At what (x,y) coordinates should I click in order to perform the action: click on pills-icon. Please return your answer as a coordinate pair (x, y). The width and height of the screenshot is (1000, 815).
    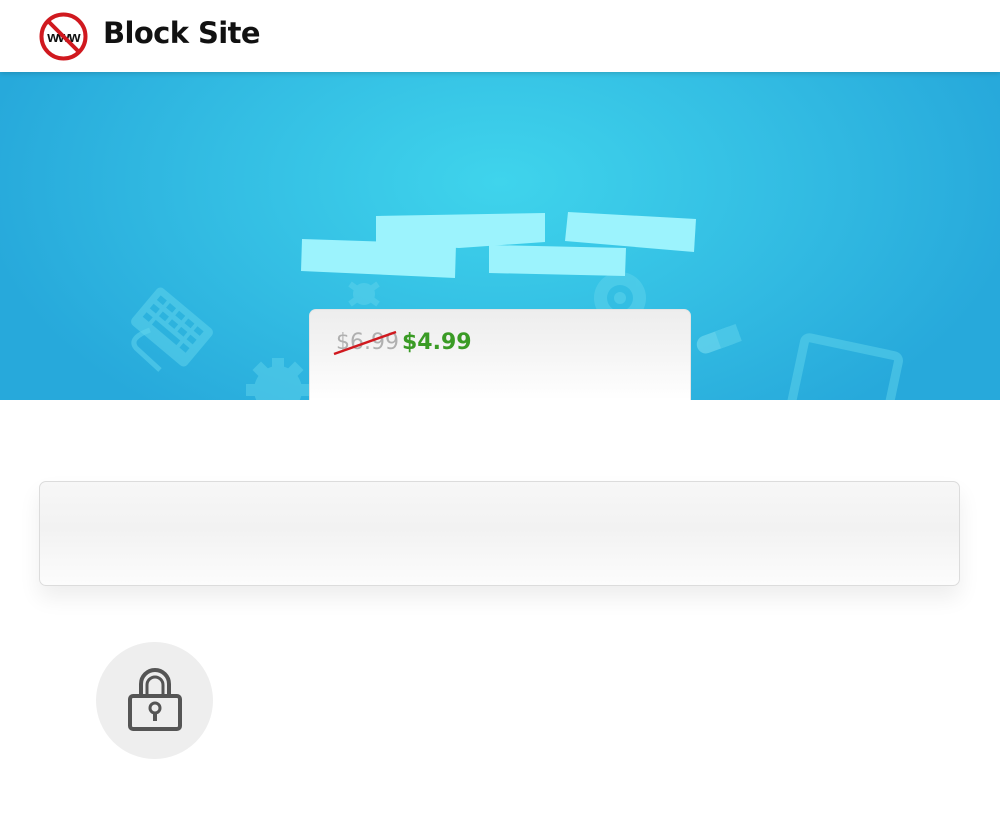
    Looking at the image, I should click on (719, 339).